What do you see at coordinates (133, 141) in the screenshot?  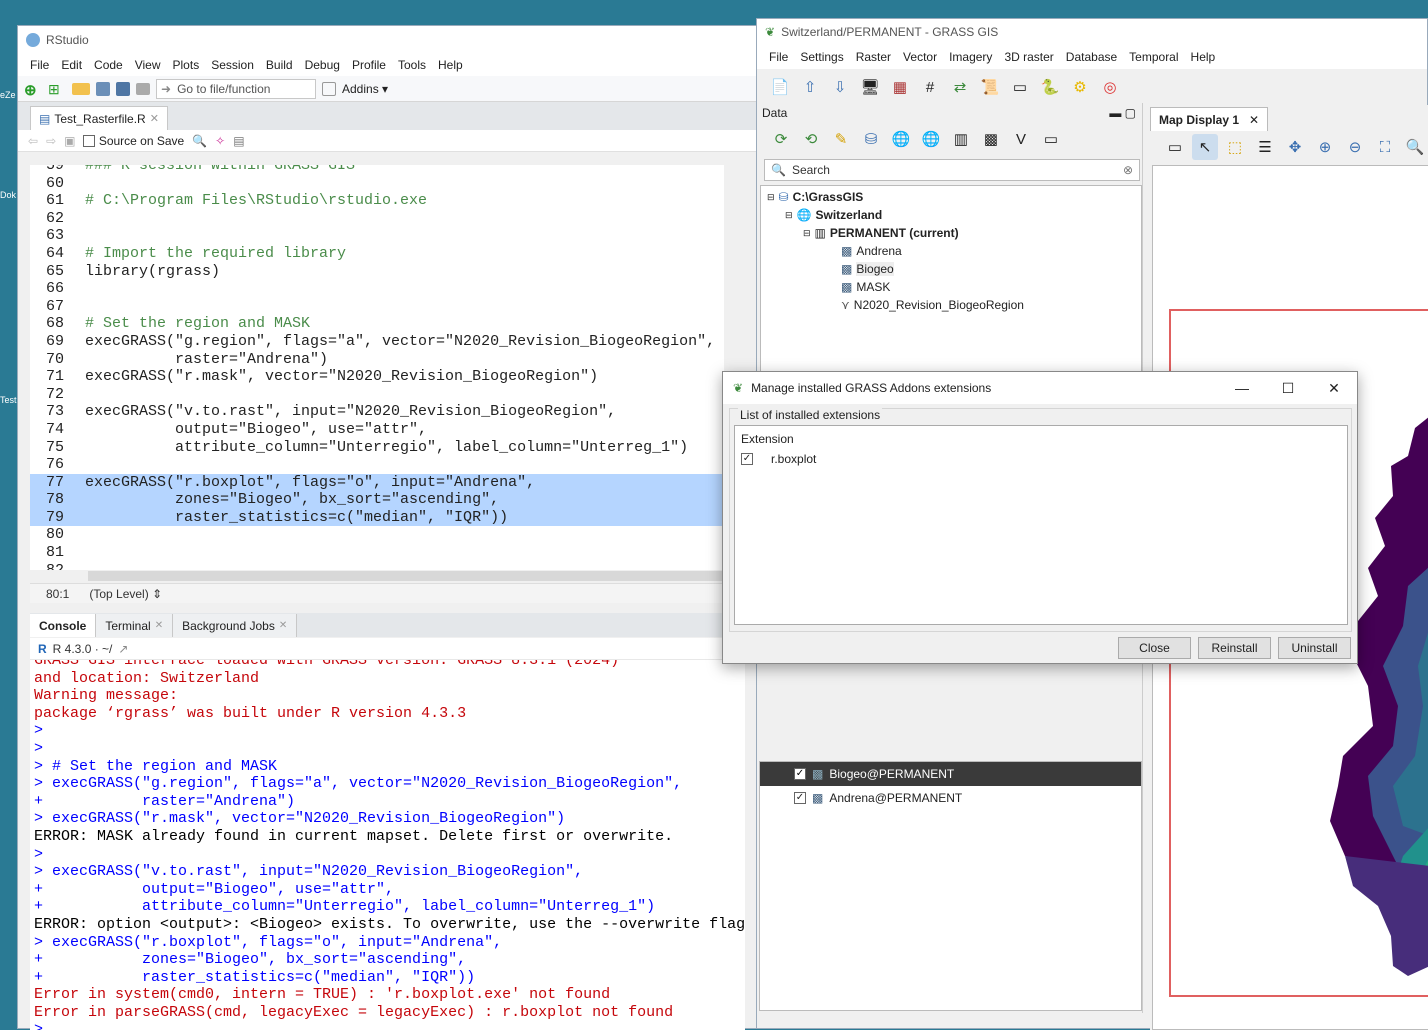 I see `source-on-save-checkbox: Source on Save` at bounding box center [133, 141].